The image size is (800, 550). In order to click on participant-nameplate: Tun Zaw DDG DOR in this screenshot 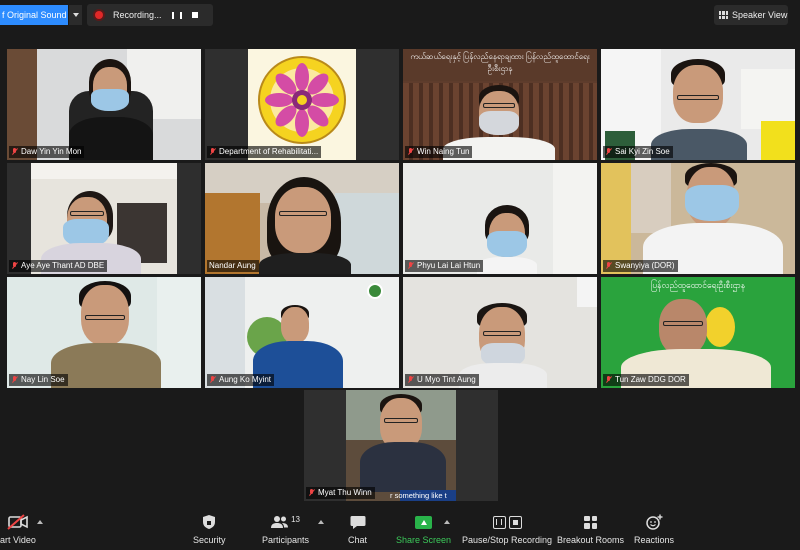, I will do `click(646, 380)`.